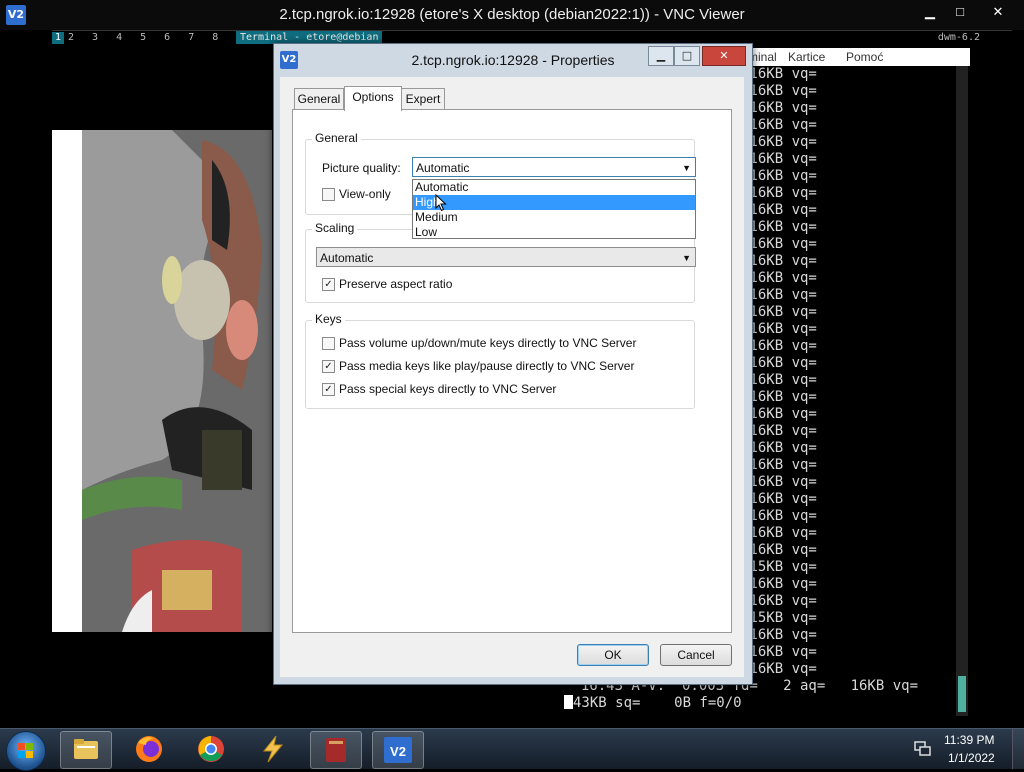 The image size is (1024, 772). I want to click on taskbar-firefox, so click(149, 749).